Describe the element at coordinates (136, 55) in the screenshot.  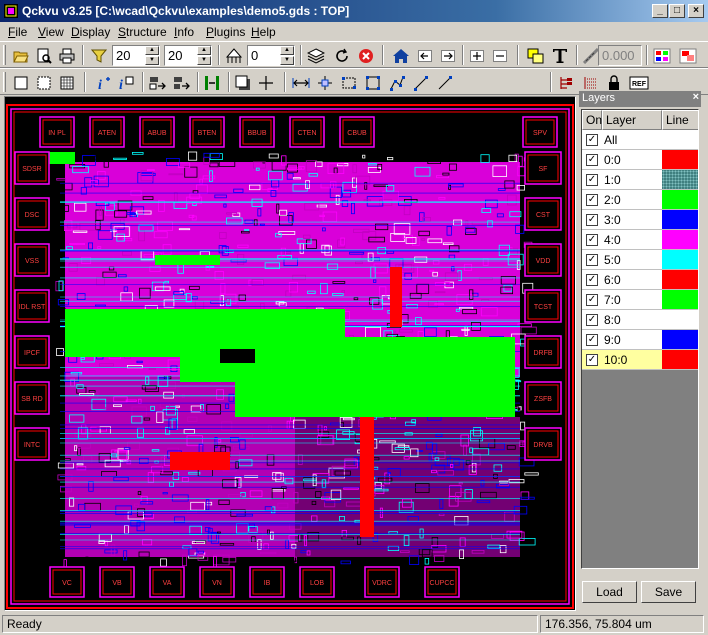
I see `min-size-spinner: 20 ▲ ▼` at that location.